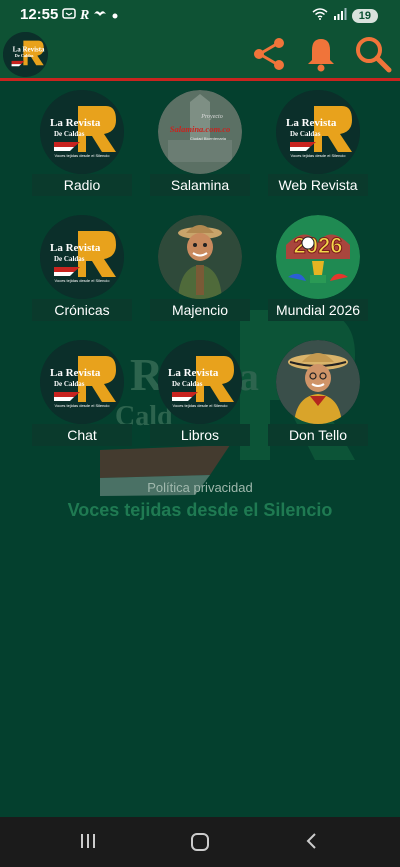 This screenshot has width=400, height=867. Describe the element at coordinates (200, 435) in the screenshot. I see `tile-label: Libros` at that location.